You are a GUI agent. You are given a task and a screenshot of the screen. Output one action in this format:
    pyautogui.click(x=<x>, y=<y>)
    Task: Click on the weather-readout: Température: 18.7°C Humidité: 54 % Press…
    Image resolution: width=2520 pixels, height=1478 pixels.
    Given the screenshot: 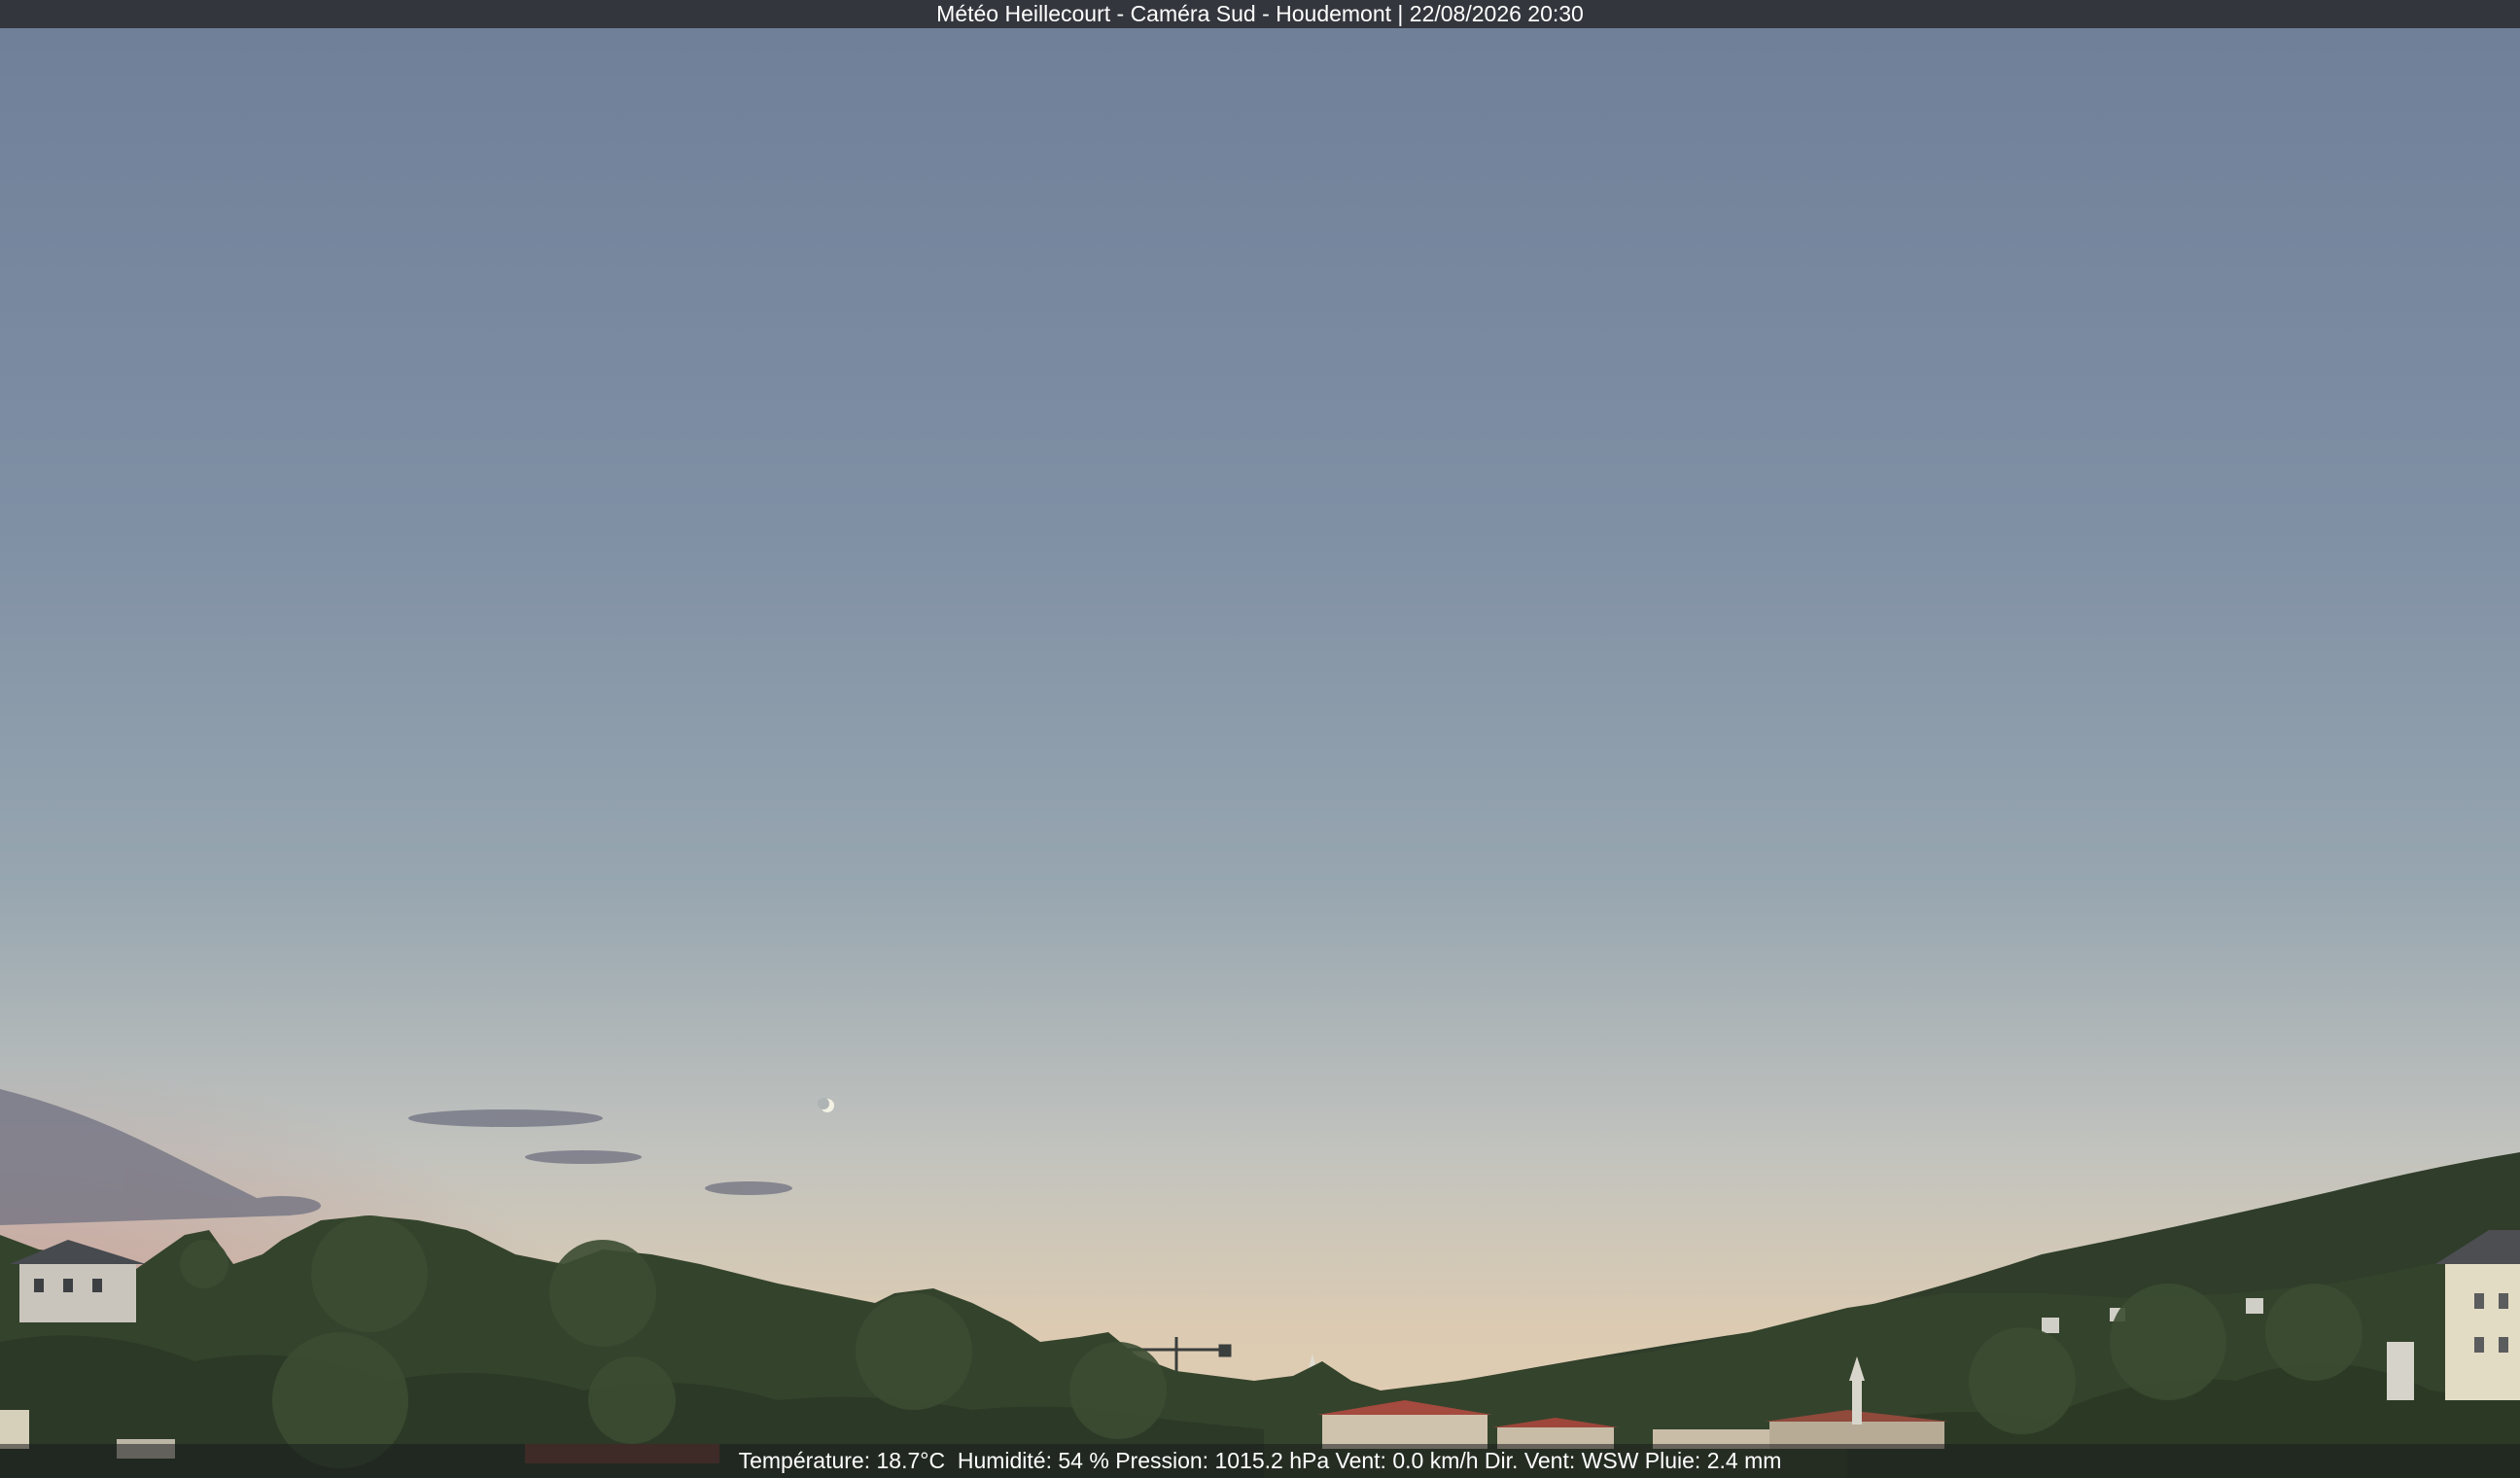 What is the action you would take?
    pyautogui.click(x=1260, y=1461)
    